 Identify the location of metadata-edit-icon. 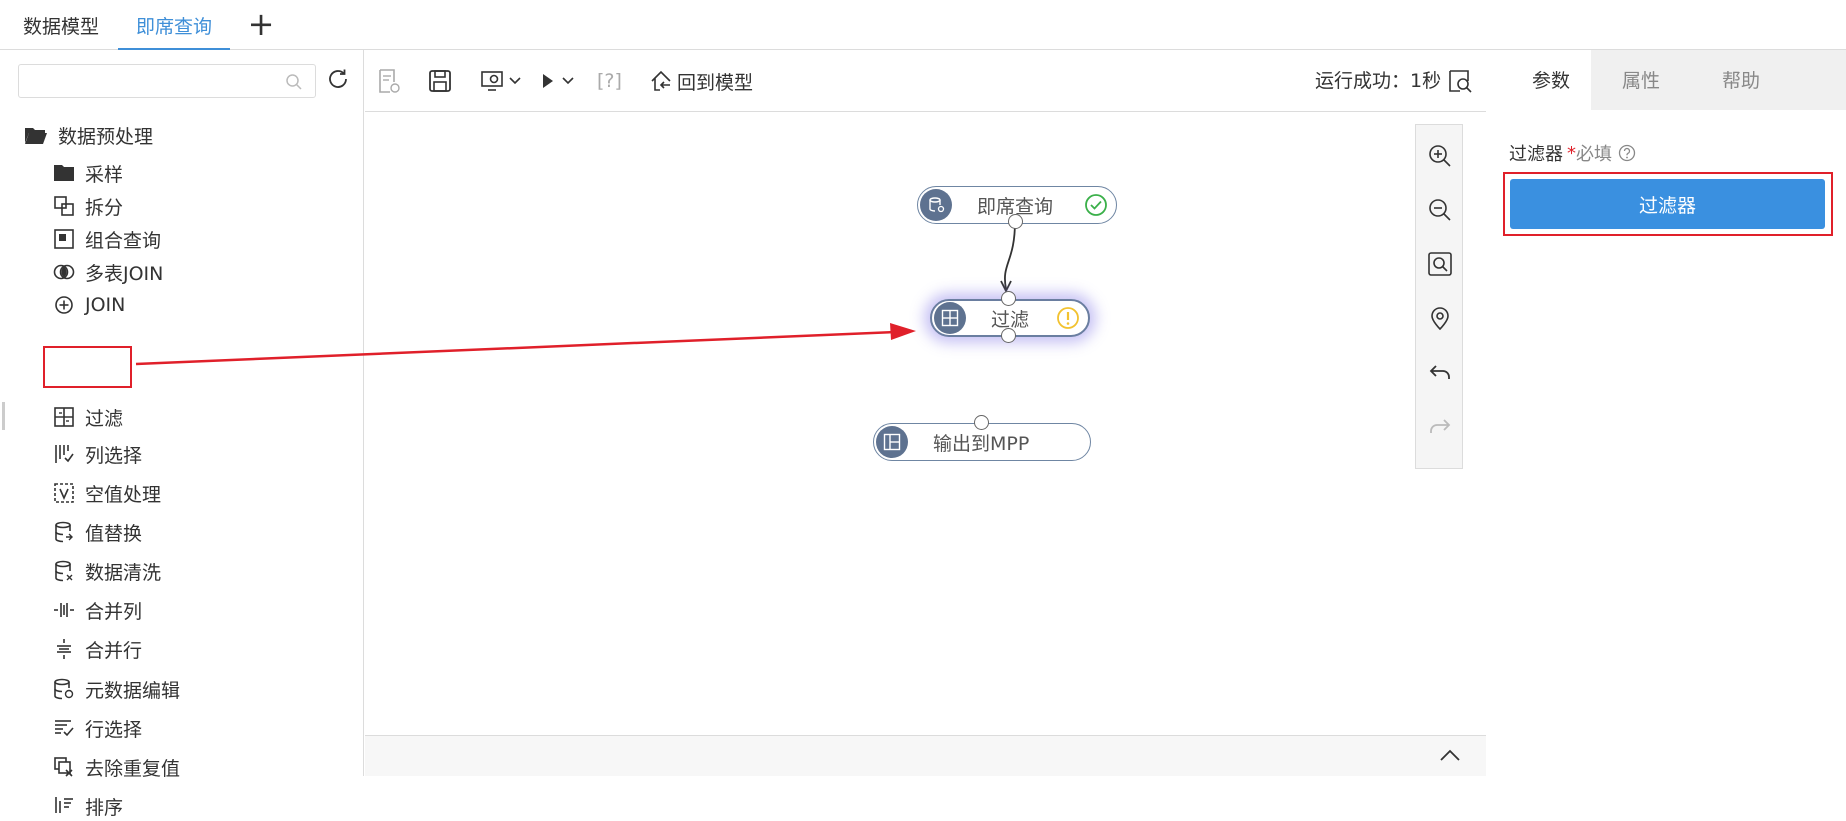
(64, 689).